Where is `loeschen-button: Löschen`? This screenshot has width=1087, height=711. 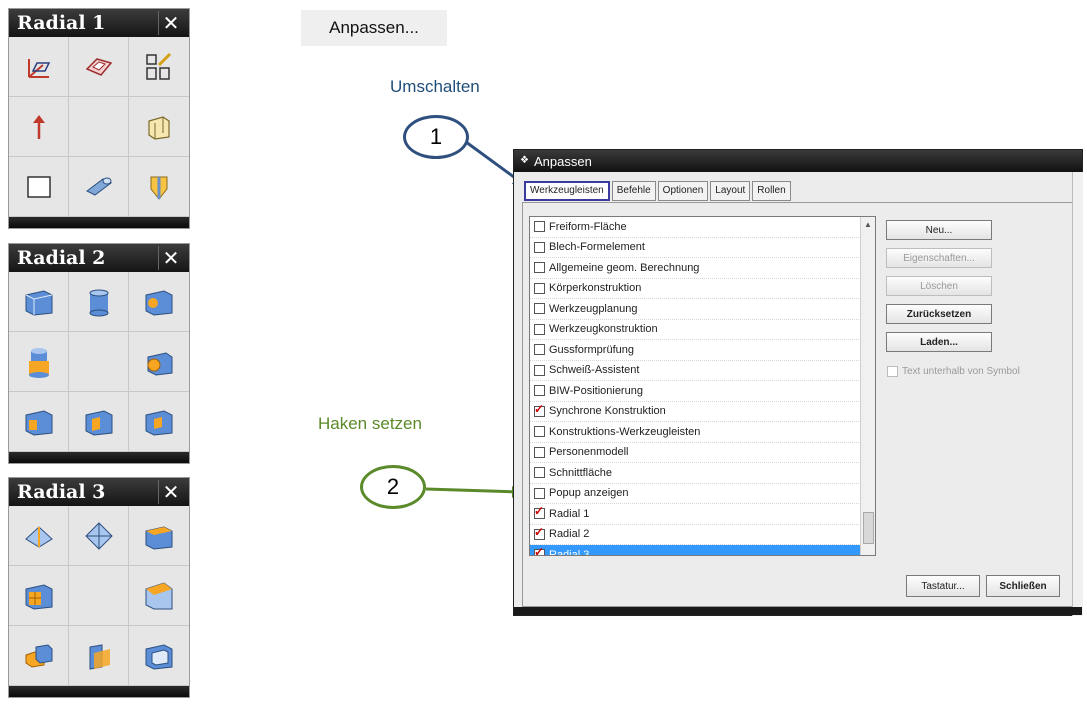 loeschen-button: Löschen is located at coordinates (939, 286).